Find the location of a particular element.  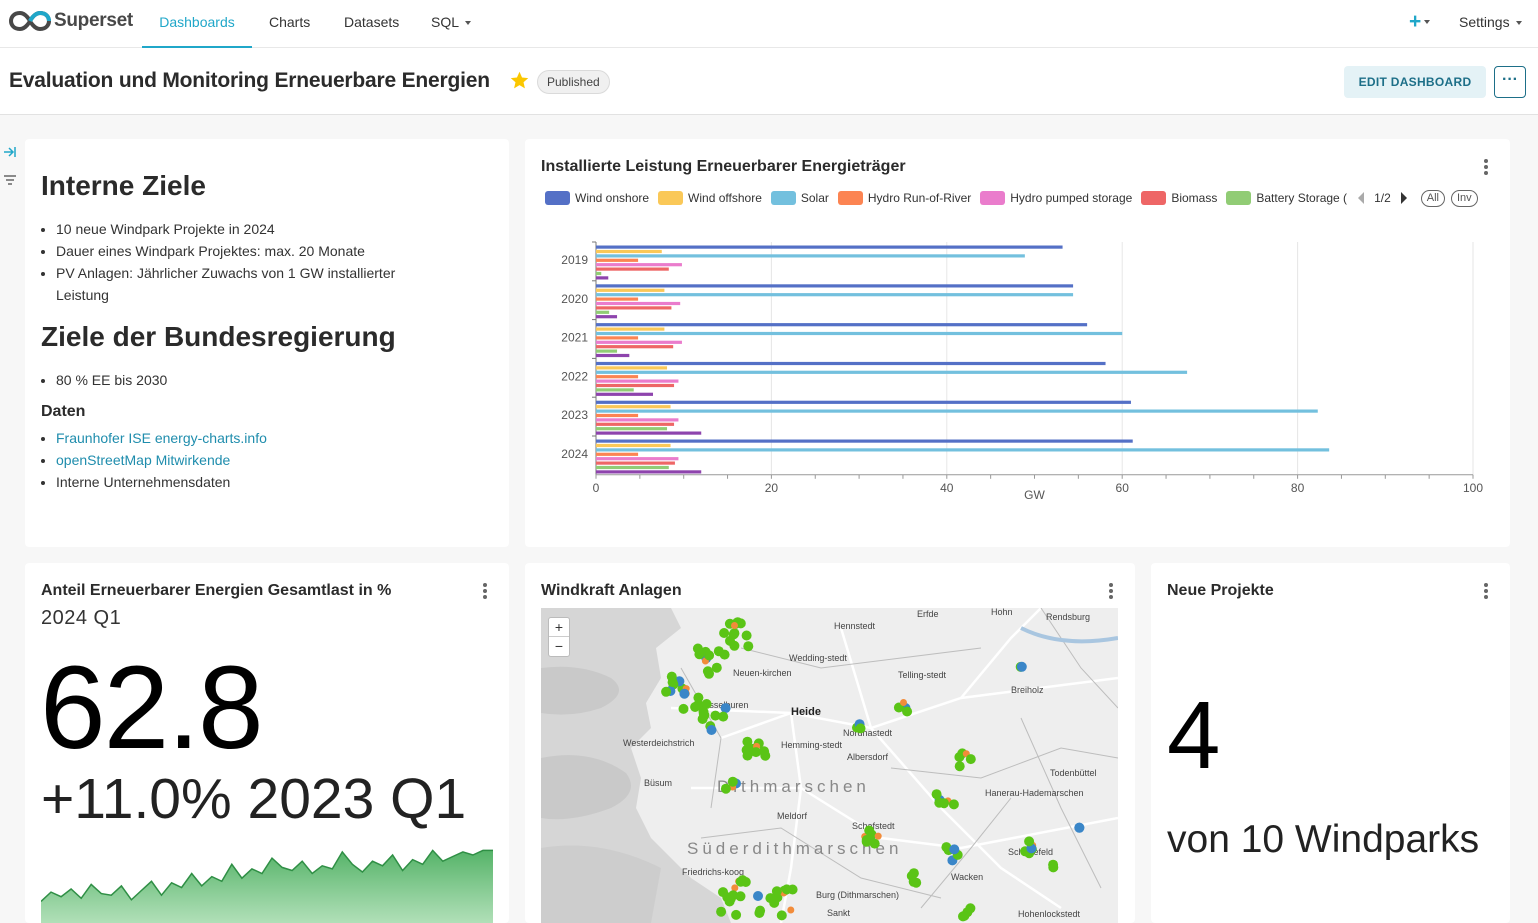

filter-icon is located at coordinates (10, 180).